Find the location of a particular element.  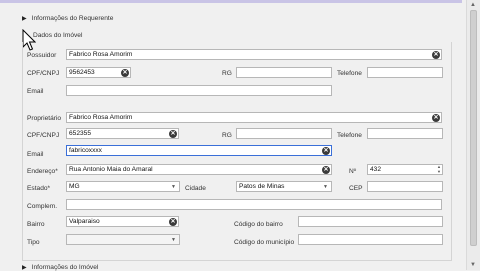

cidade-combobox: Patos de Minas ▼ is located at coordinates (284, 186).